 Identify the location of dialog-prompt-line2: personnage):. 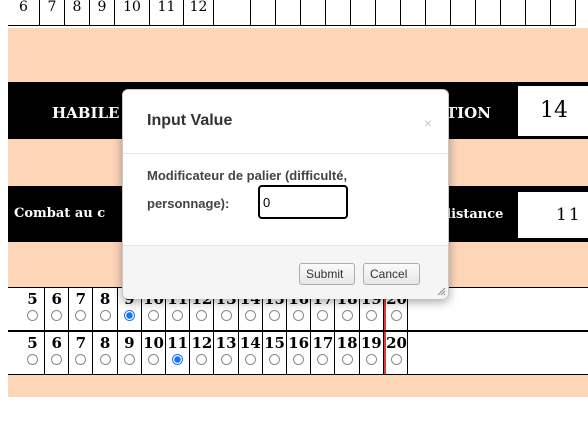
(188, 203).